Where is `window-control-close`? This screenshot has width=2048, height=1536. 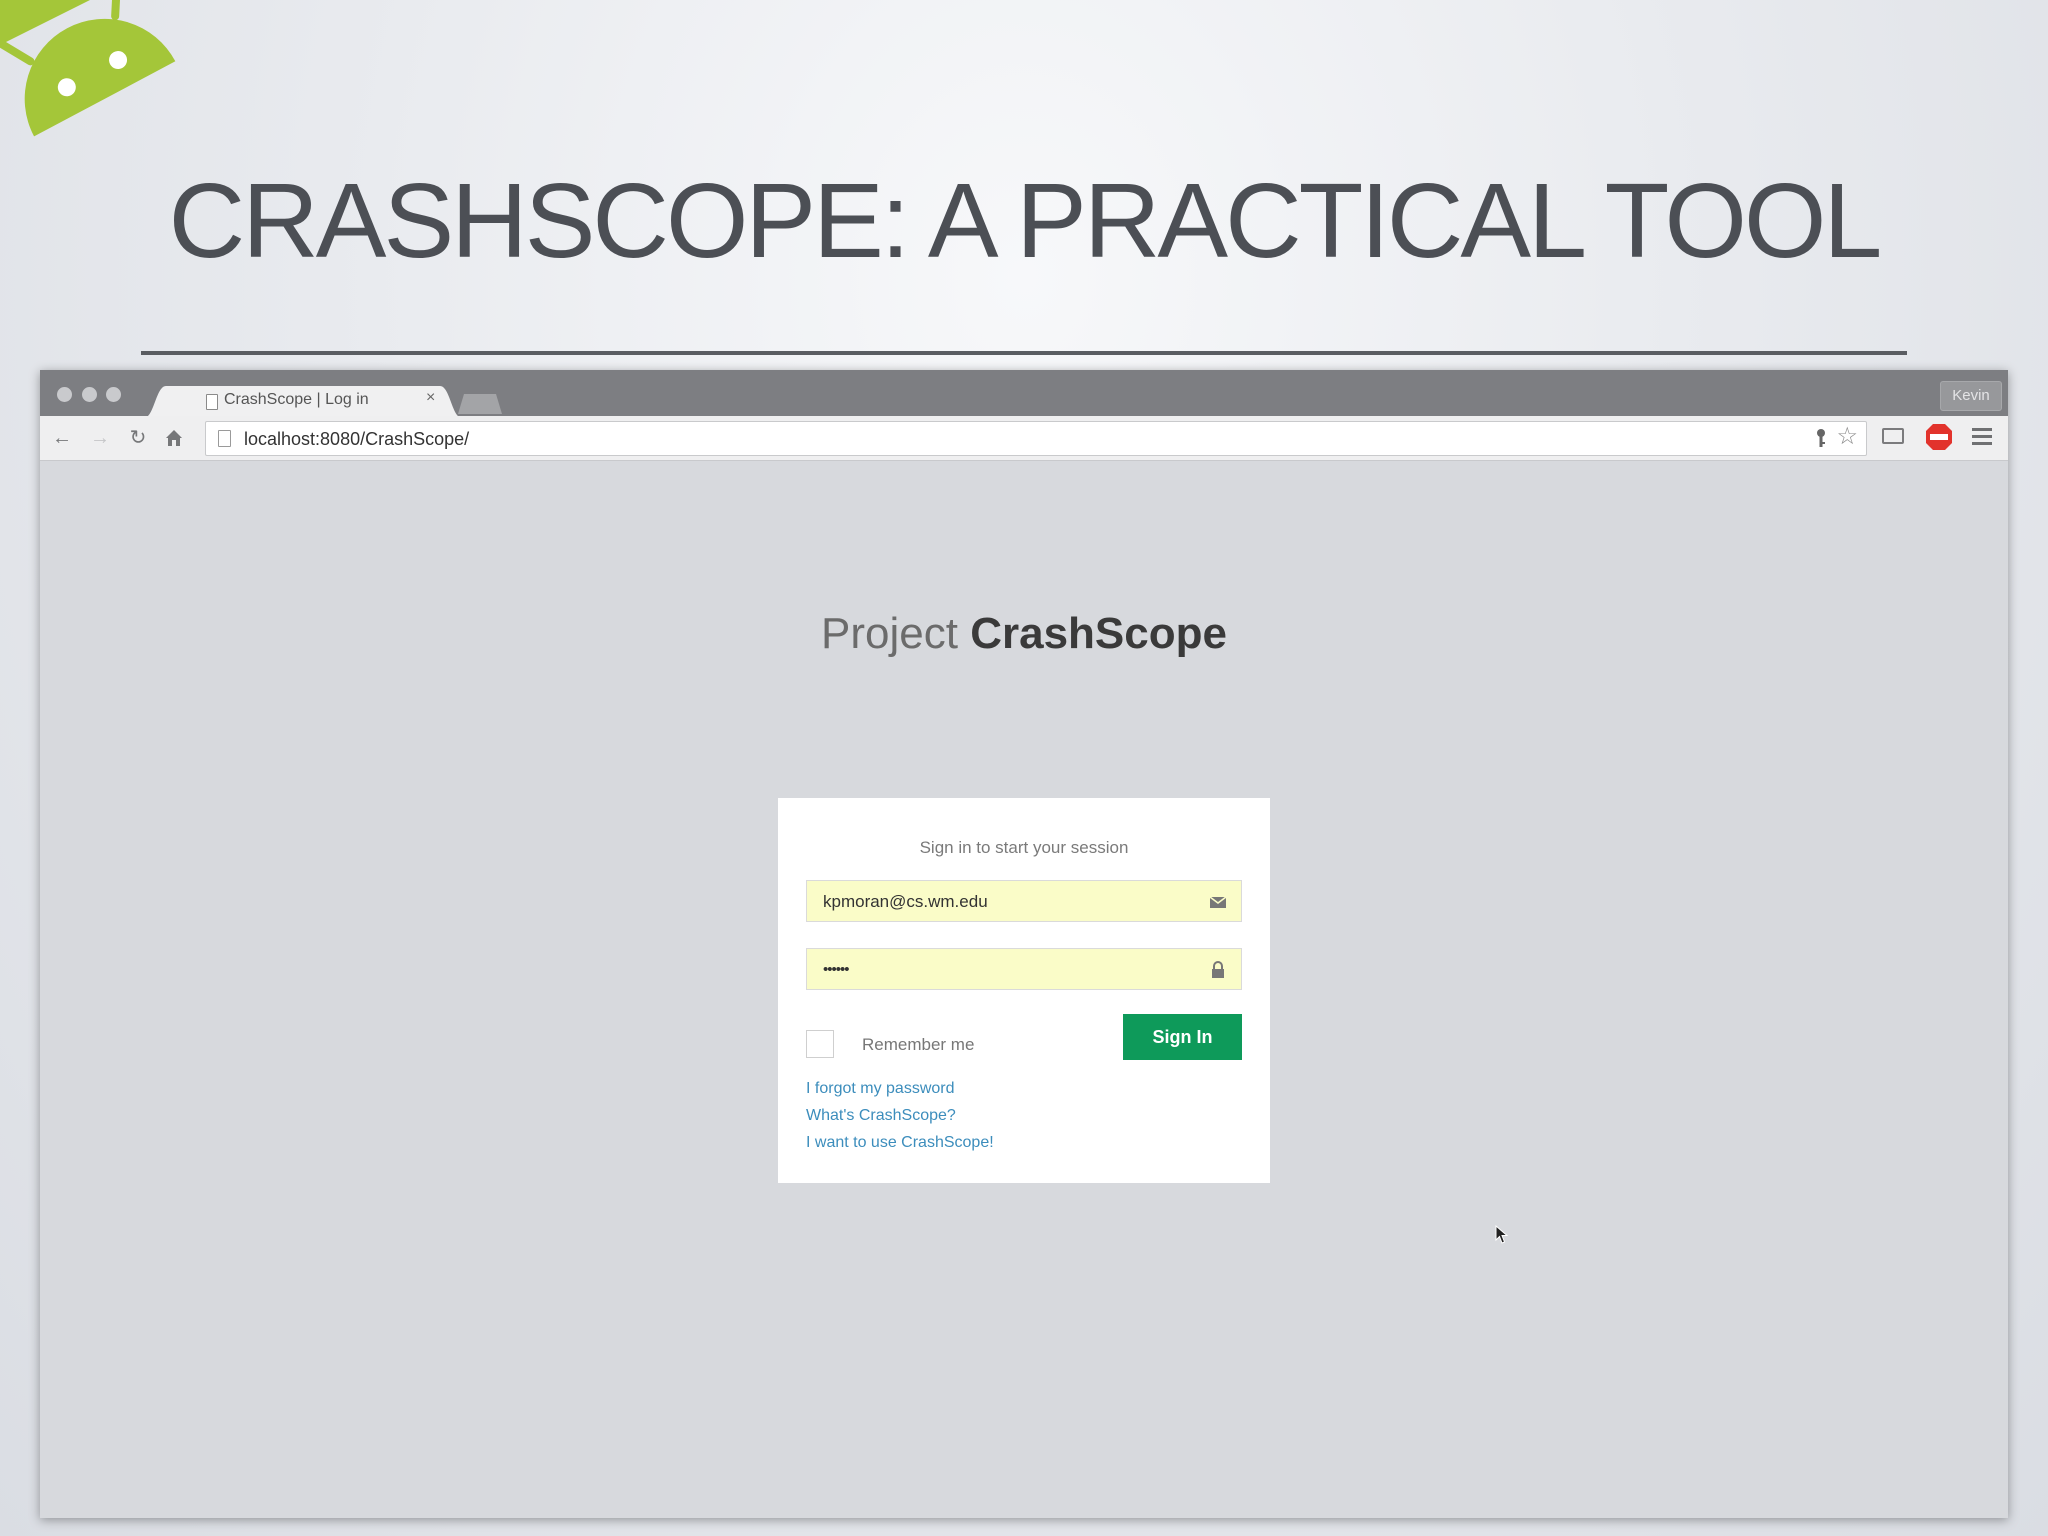 window-control-close is located at coordinates (64, 394).